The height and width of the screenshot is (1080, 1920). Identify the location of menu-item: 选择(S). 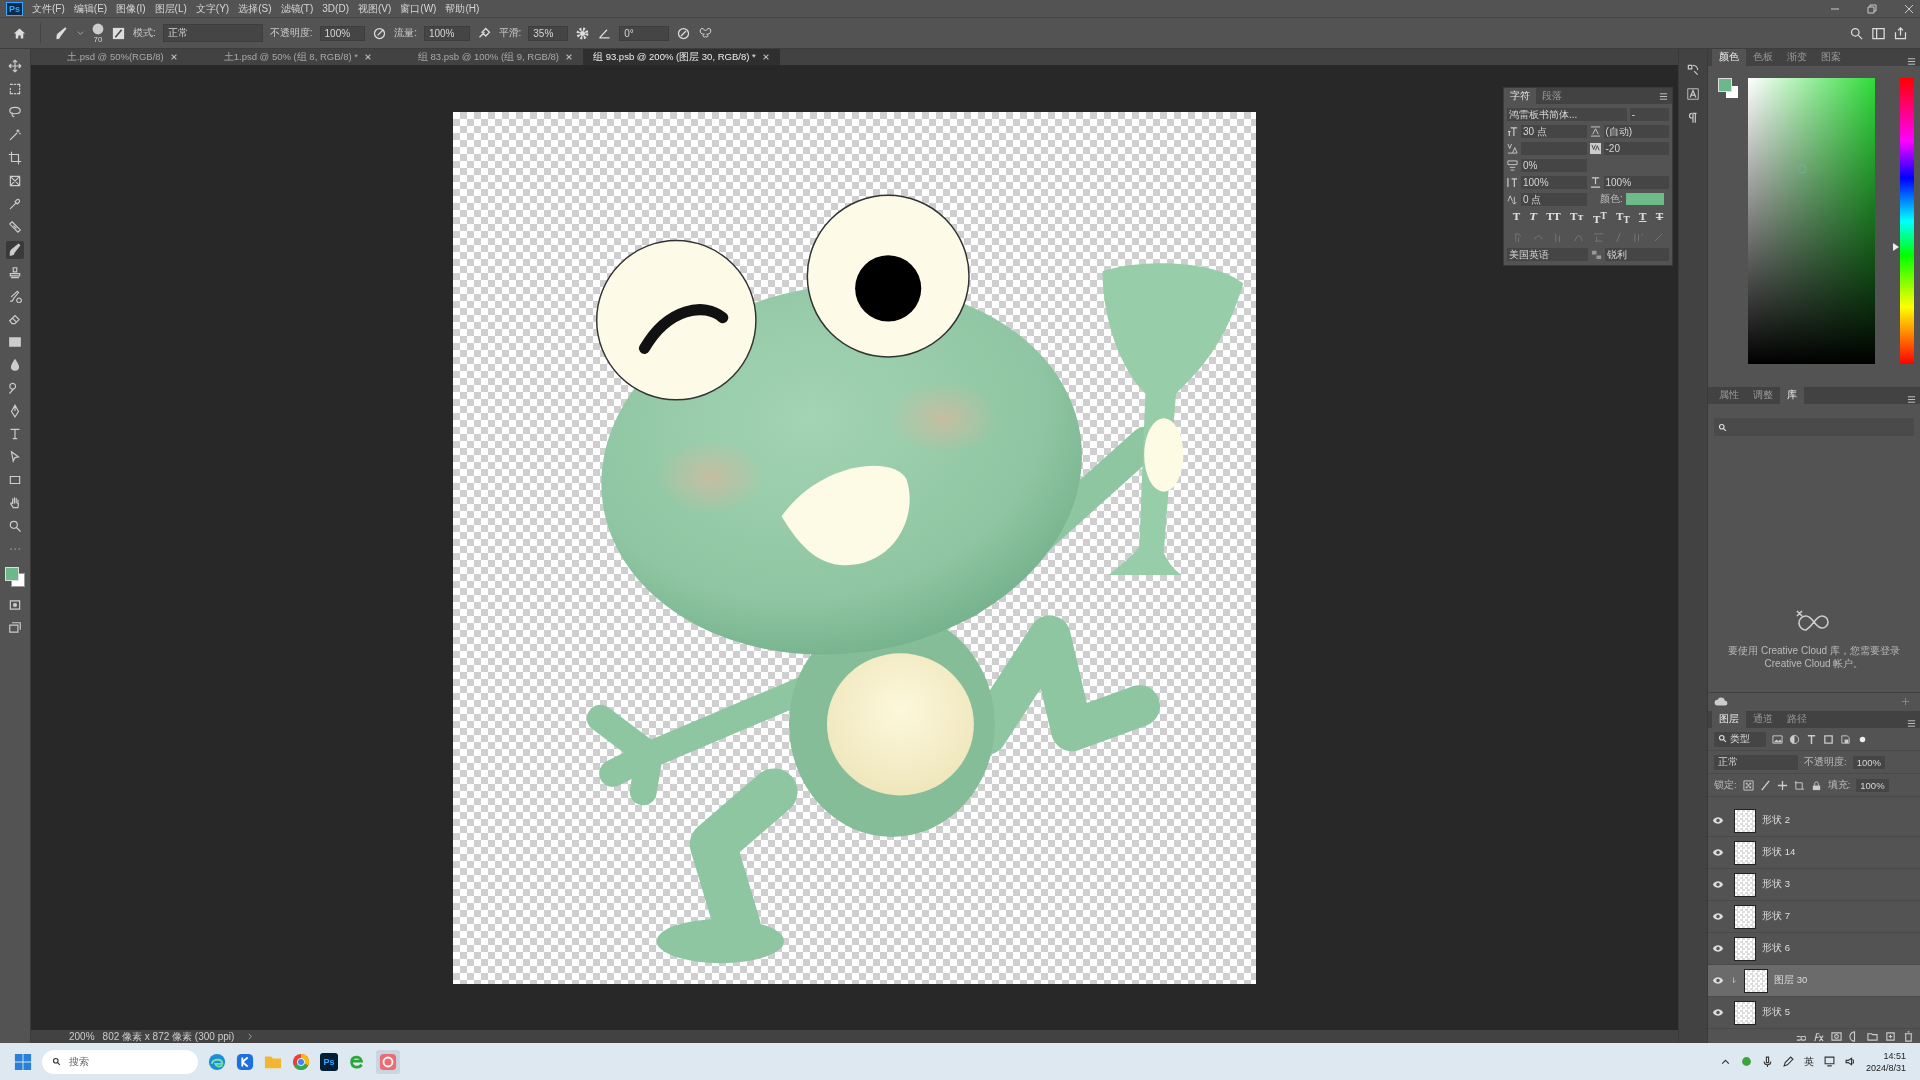
(255, 8).